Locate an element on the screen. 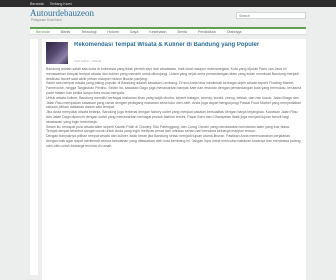  nav-item-kesehatan: Kesehatan is located at coordinates (157, 32).